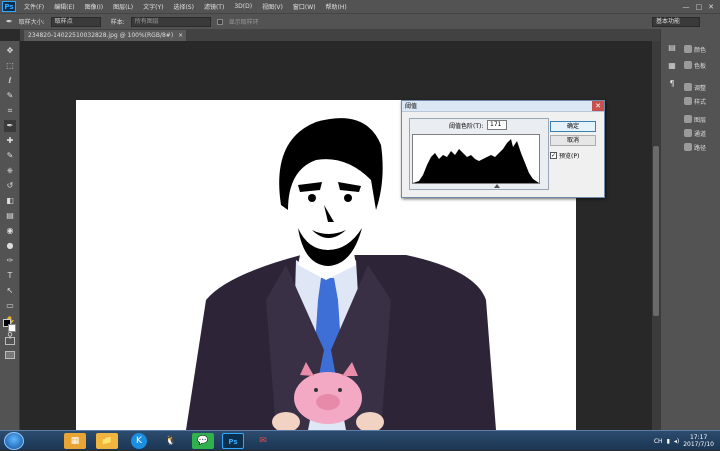 Image resolution: width=720 pixels, height=451 pixels. I want to click on panel-adjustments-label: 调整, so click(700, 87).